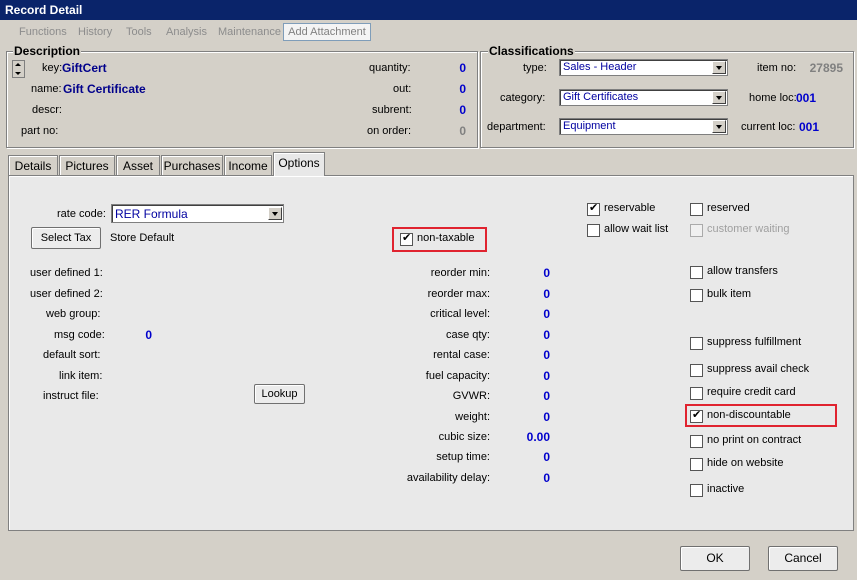 The width and height of the screenshot is (857, 580). I want to click on rate-code-value: RER Formula, so click(151, 214).